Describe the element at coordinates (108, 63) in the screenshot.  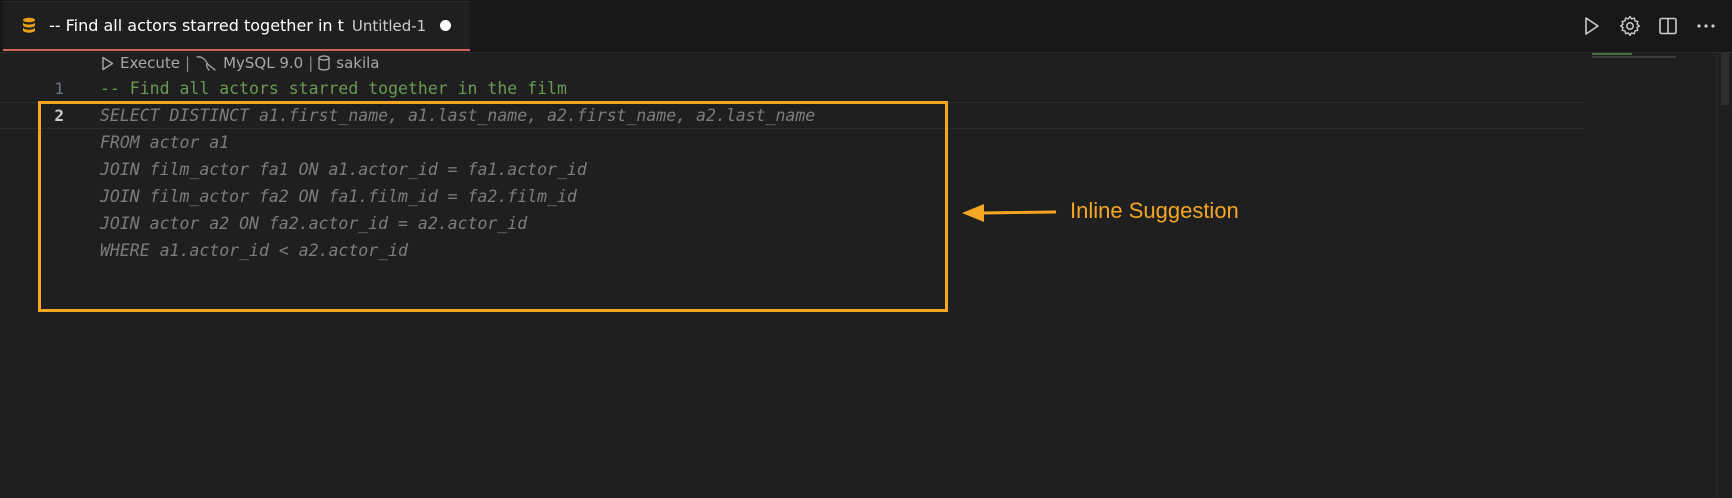
I see `execute-icon` at that location.